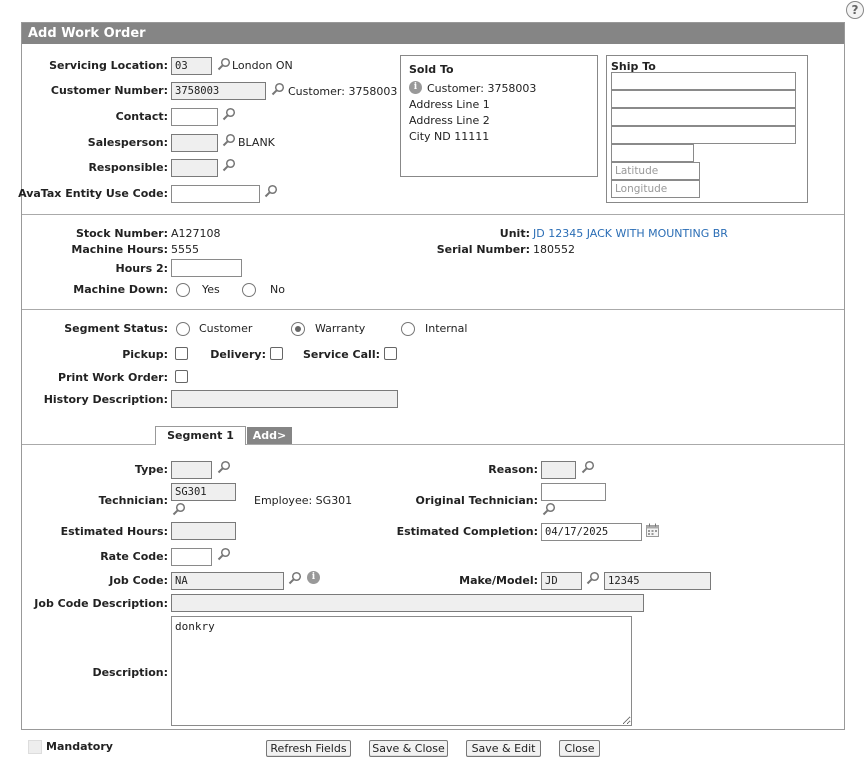  What do you see at coordinates (93, 193) in the screenshot?
I see `avatax-label: AvaTax Entity Use Code:` at bounding box center [93, 193].